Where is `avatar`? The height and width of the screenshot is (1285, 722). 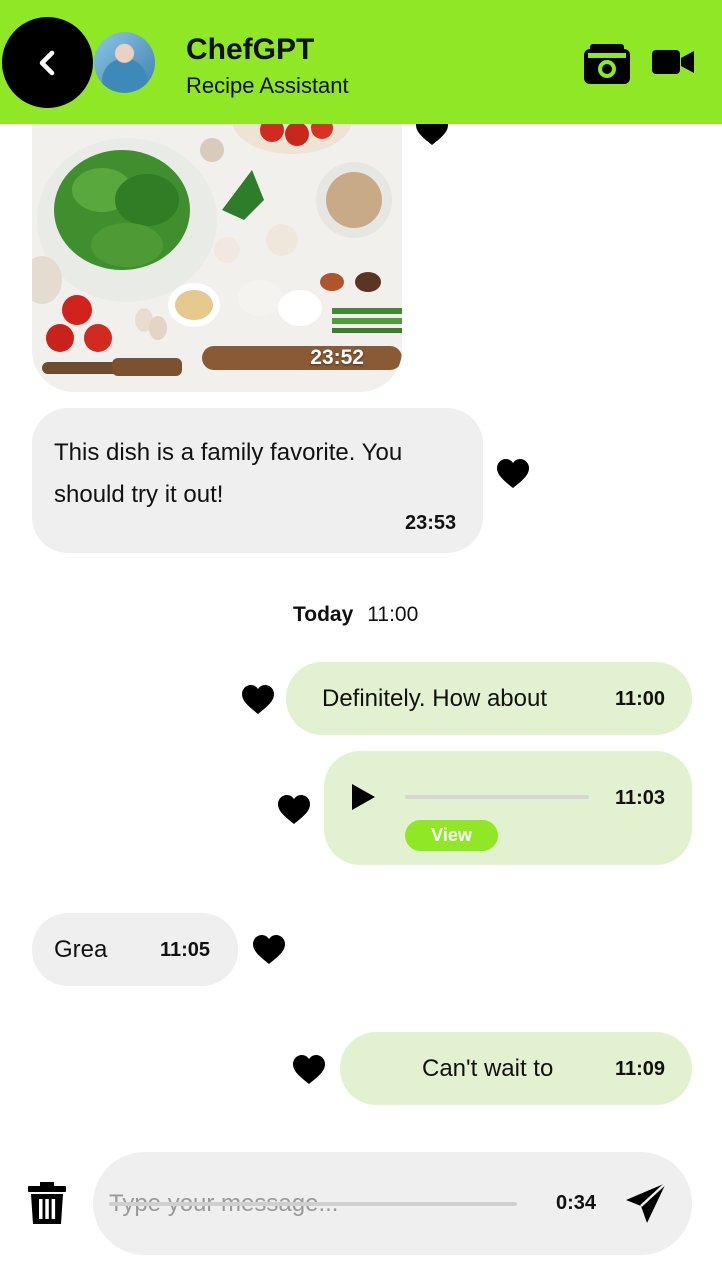 avatar is located at coordinates (124, 62).